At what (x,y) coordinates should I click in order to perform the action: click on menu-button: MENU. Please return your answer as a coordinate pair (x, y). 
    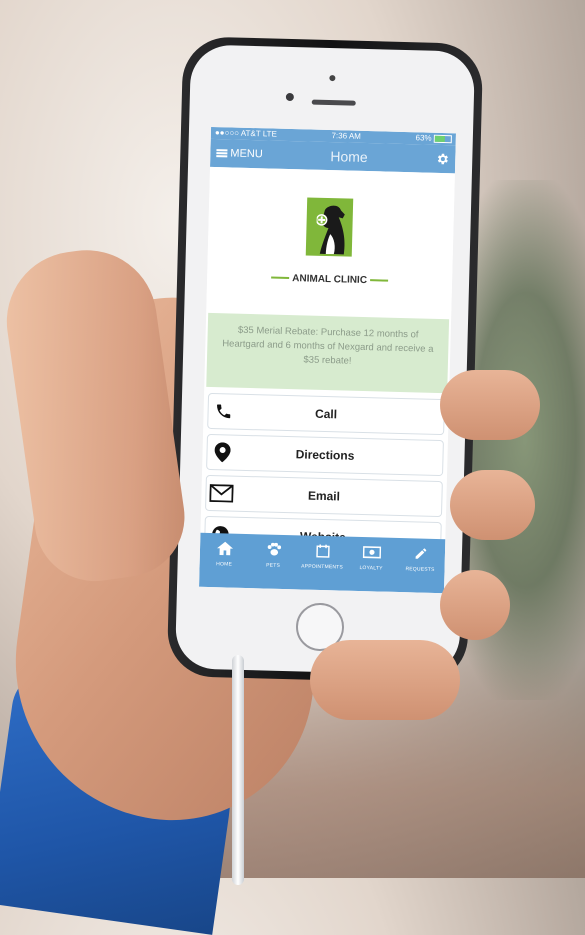
    Looking at the image, I should click on (239, 153).